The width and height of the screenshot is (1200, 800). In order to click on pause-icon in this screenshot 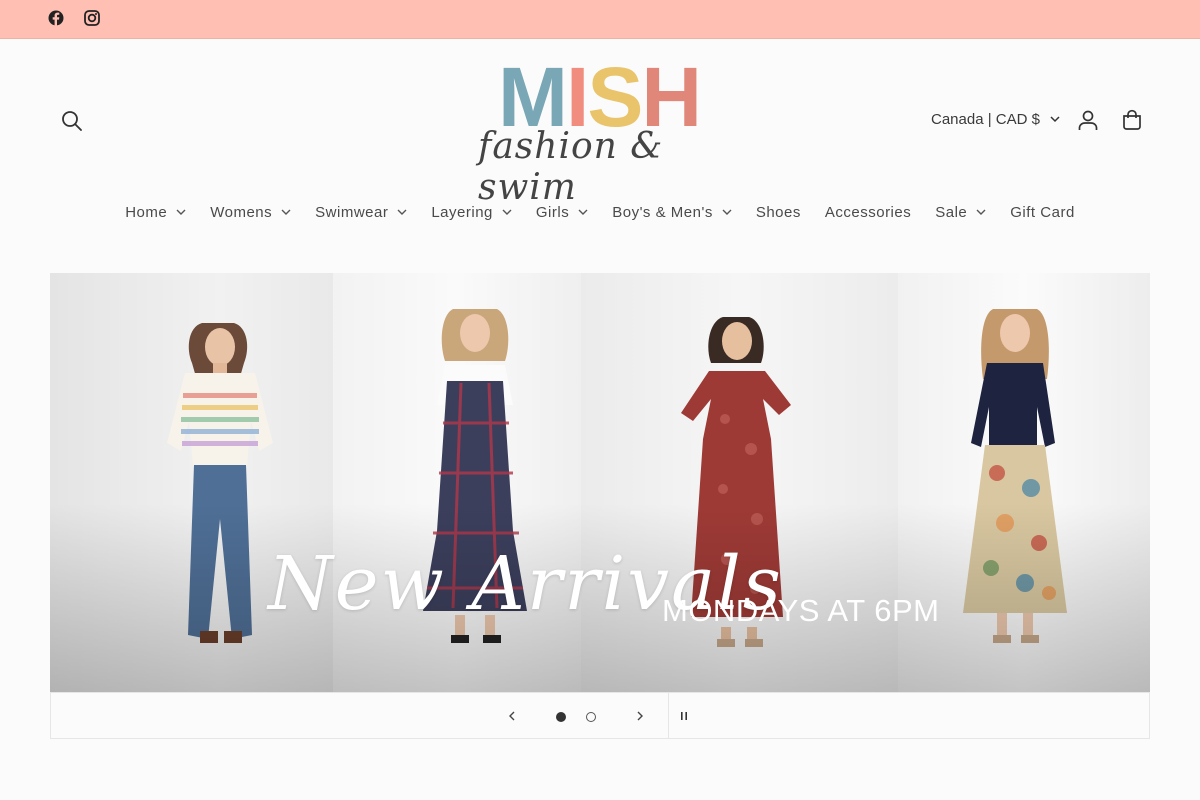, I will do `click(684, 716)`.